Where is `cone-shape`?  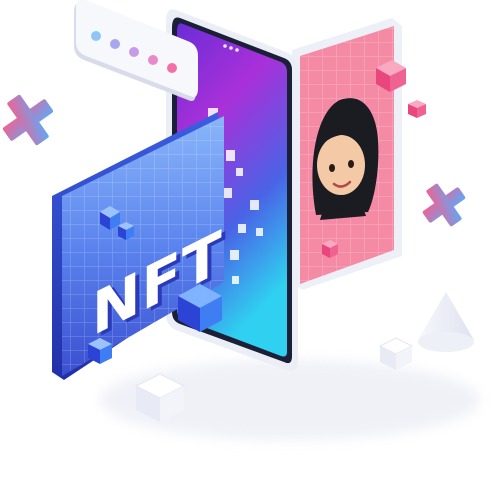
cone-shape is located at coordinates (446, 322).